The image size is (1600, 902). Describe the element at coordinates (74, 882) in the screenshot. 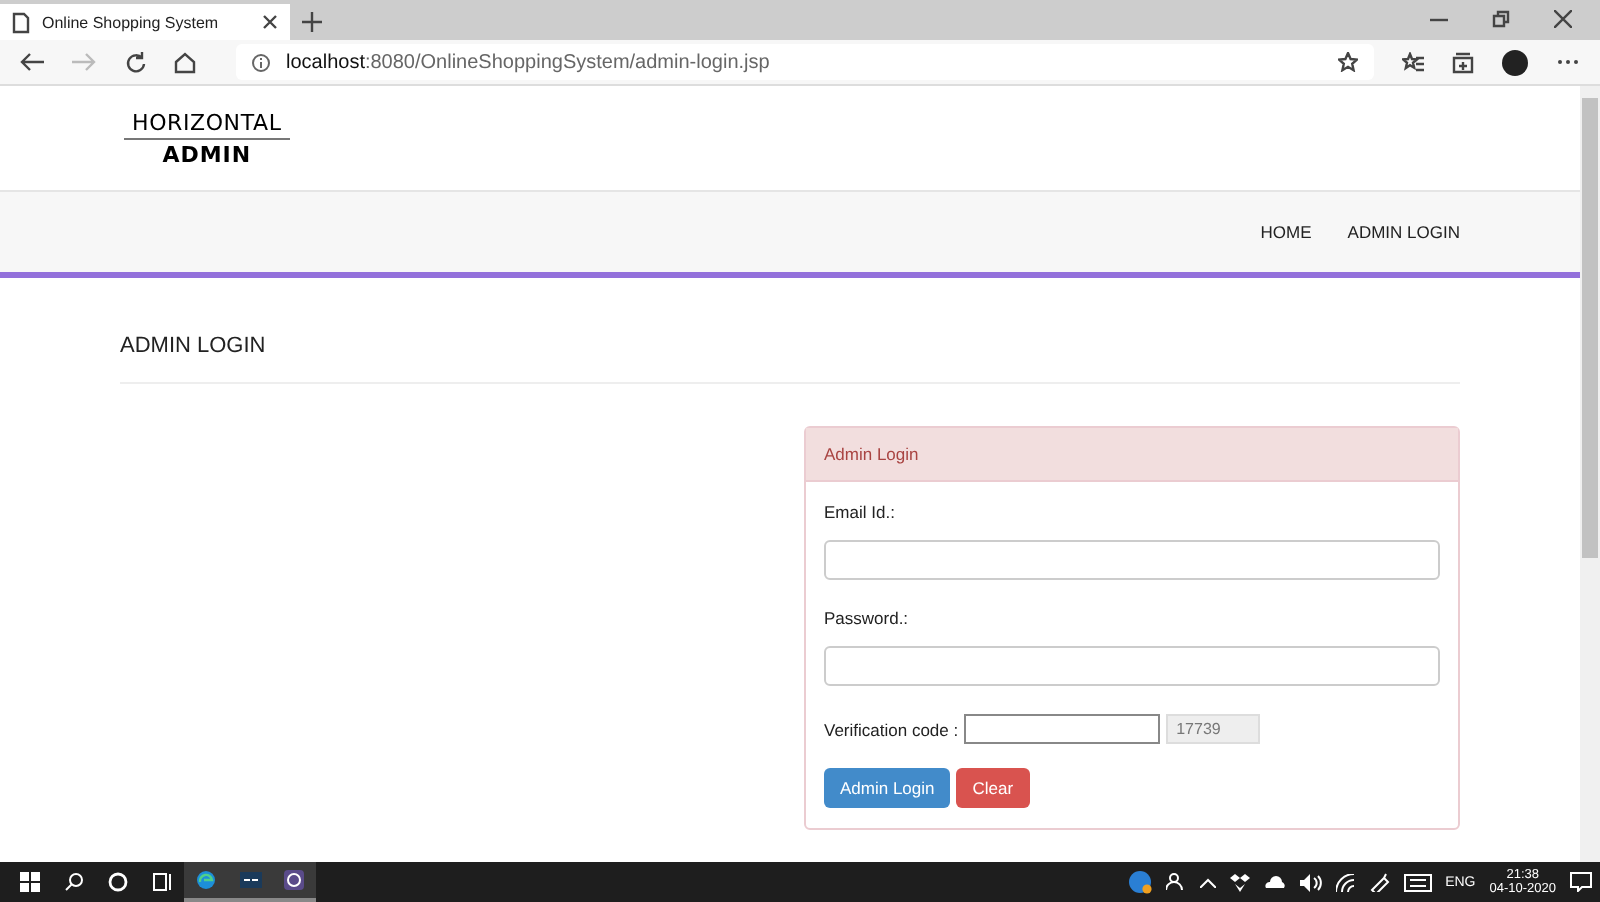

I see `search-icon` at that location.